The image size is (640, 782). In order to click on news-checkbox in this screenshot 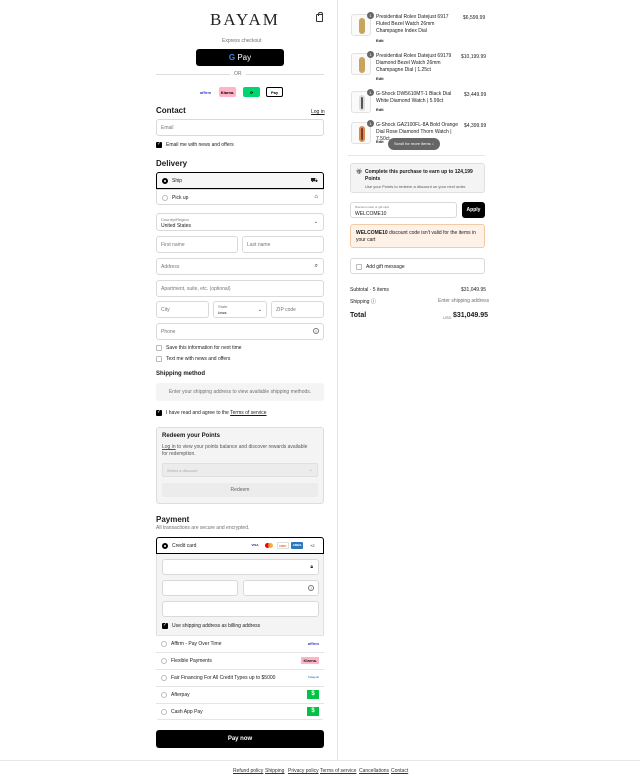, I will do `click(159, 144)`.